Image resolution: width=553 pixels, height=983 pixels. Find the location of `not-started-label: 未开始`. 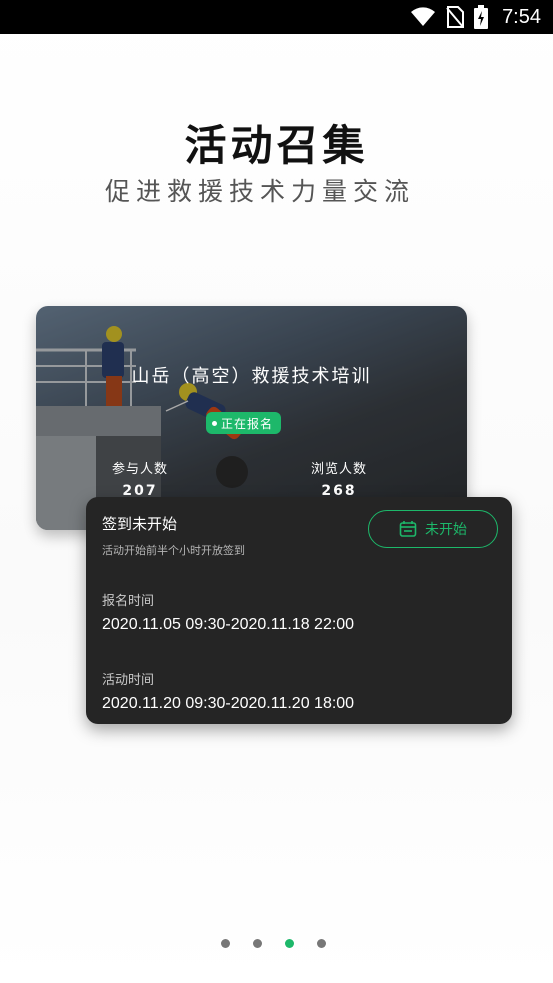

not-started-label: 未开始 is located at coordinates (446, 530).